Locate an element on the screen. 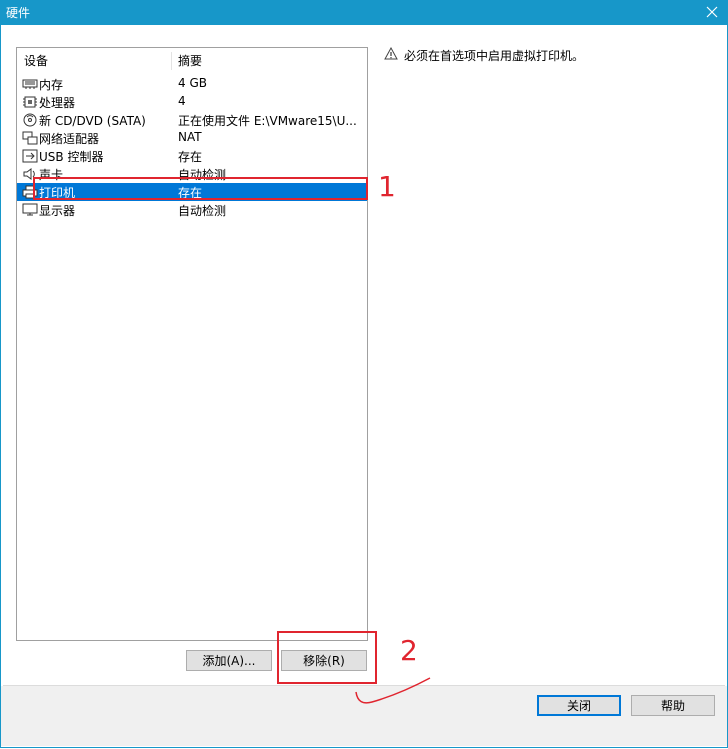 The width and height of the screenshot is (728, 749). annotation-label-1: 1 is located at coordinates (387, 186).